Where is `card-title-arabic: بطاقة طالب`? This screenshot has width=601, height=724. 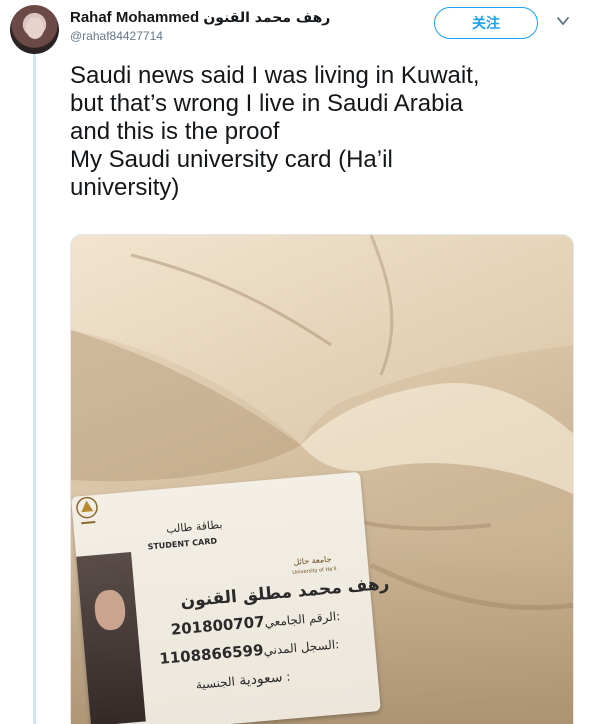 card-title-arabic: بطاقة طالب is located at coordinates (194, 526).